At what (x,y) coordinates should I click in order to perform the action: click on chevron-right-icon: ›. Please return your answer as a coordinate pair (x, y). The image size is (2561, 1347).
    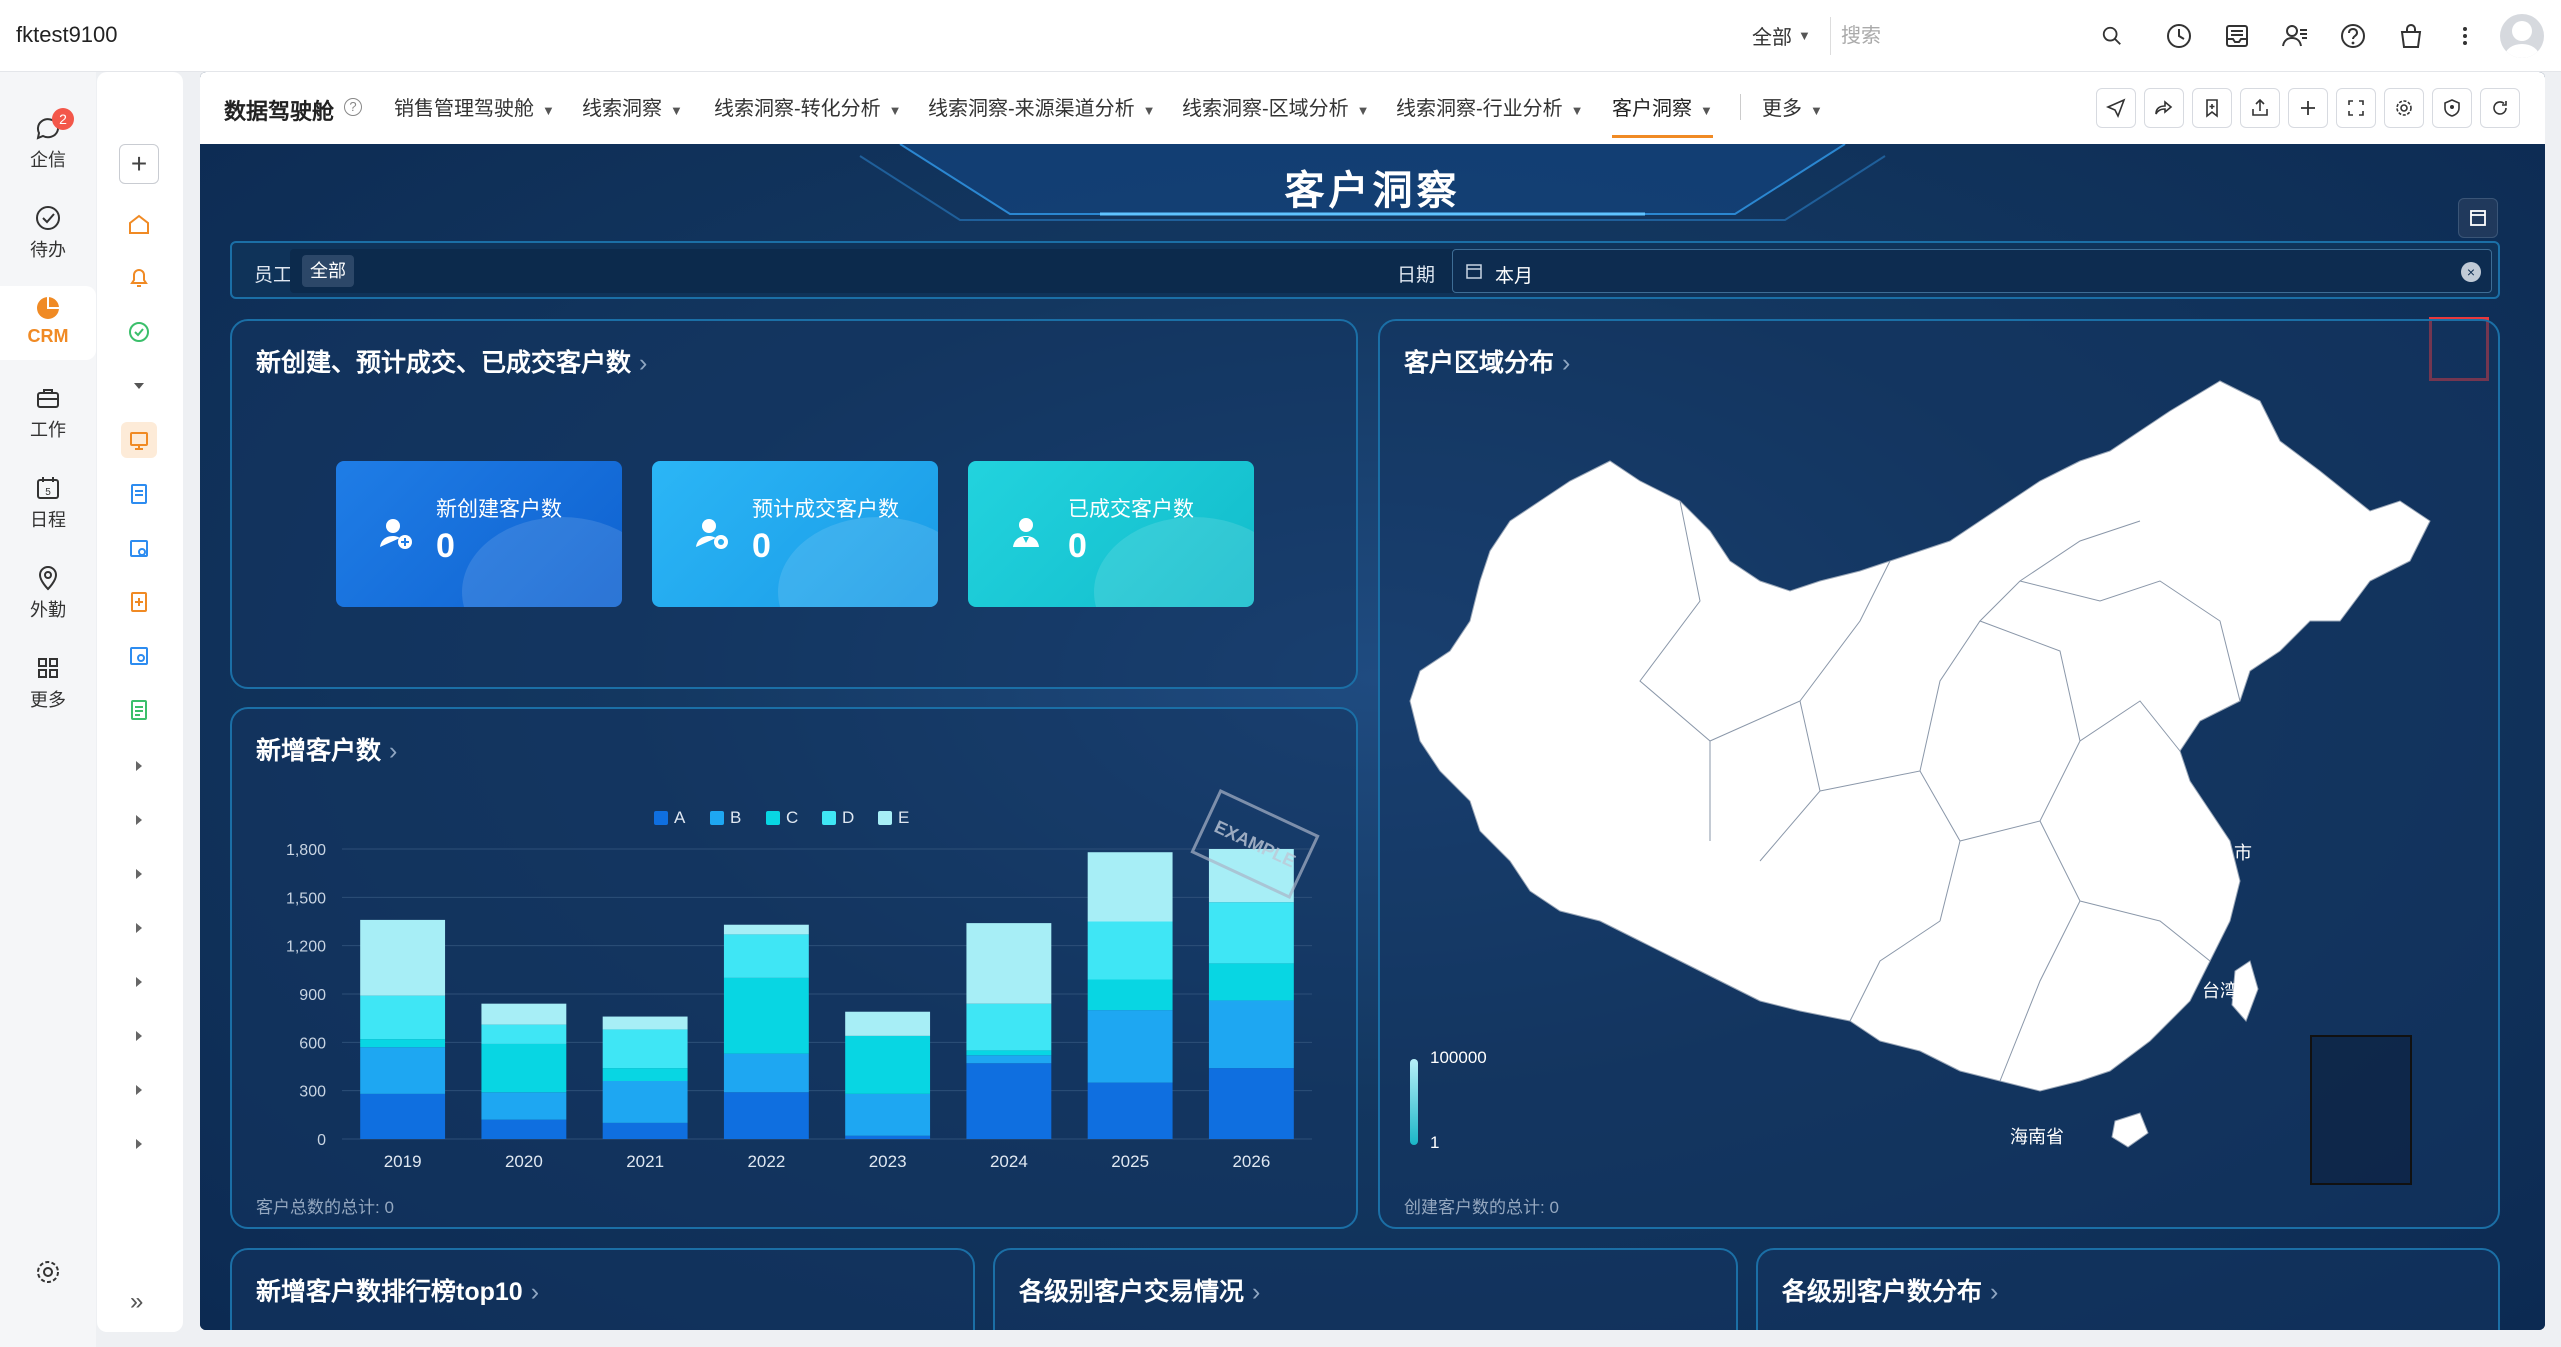
    Looking at the image, I should click on (393, 751).